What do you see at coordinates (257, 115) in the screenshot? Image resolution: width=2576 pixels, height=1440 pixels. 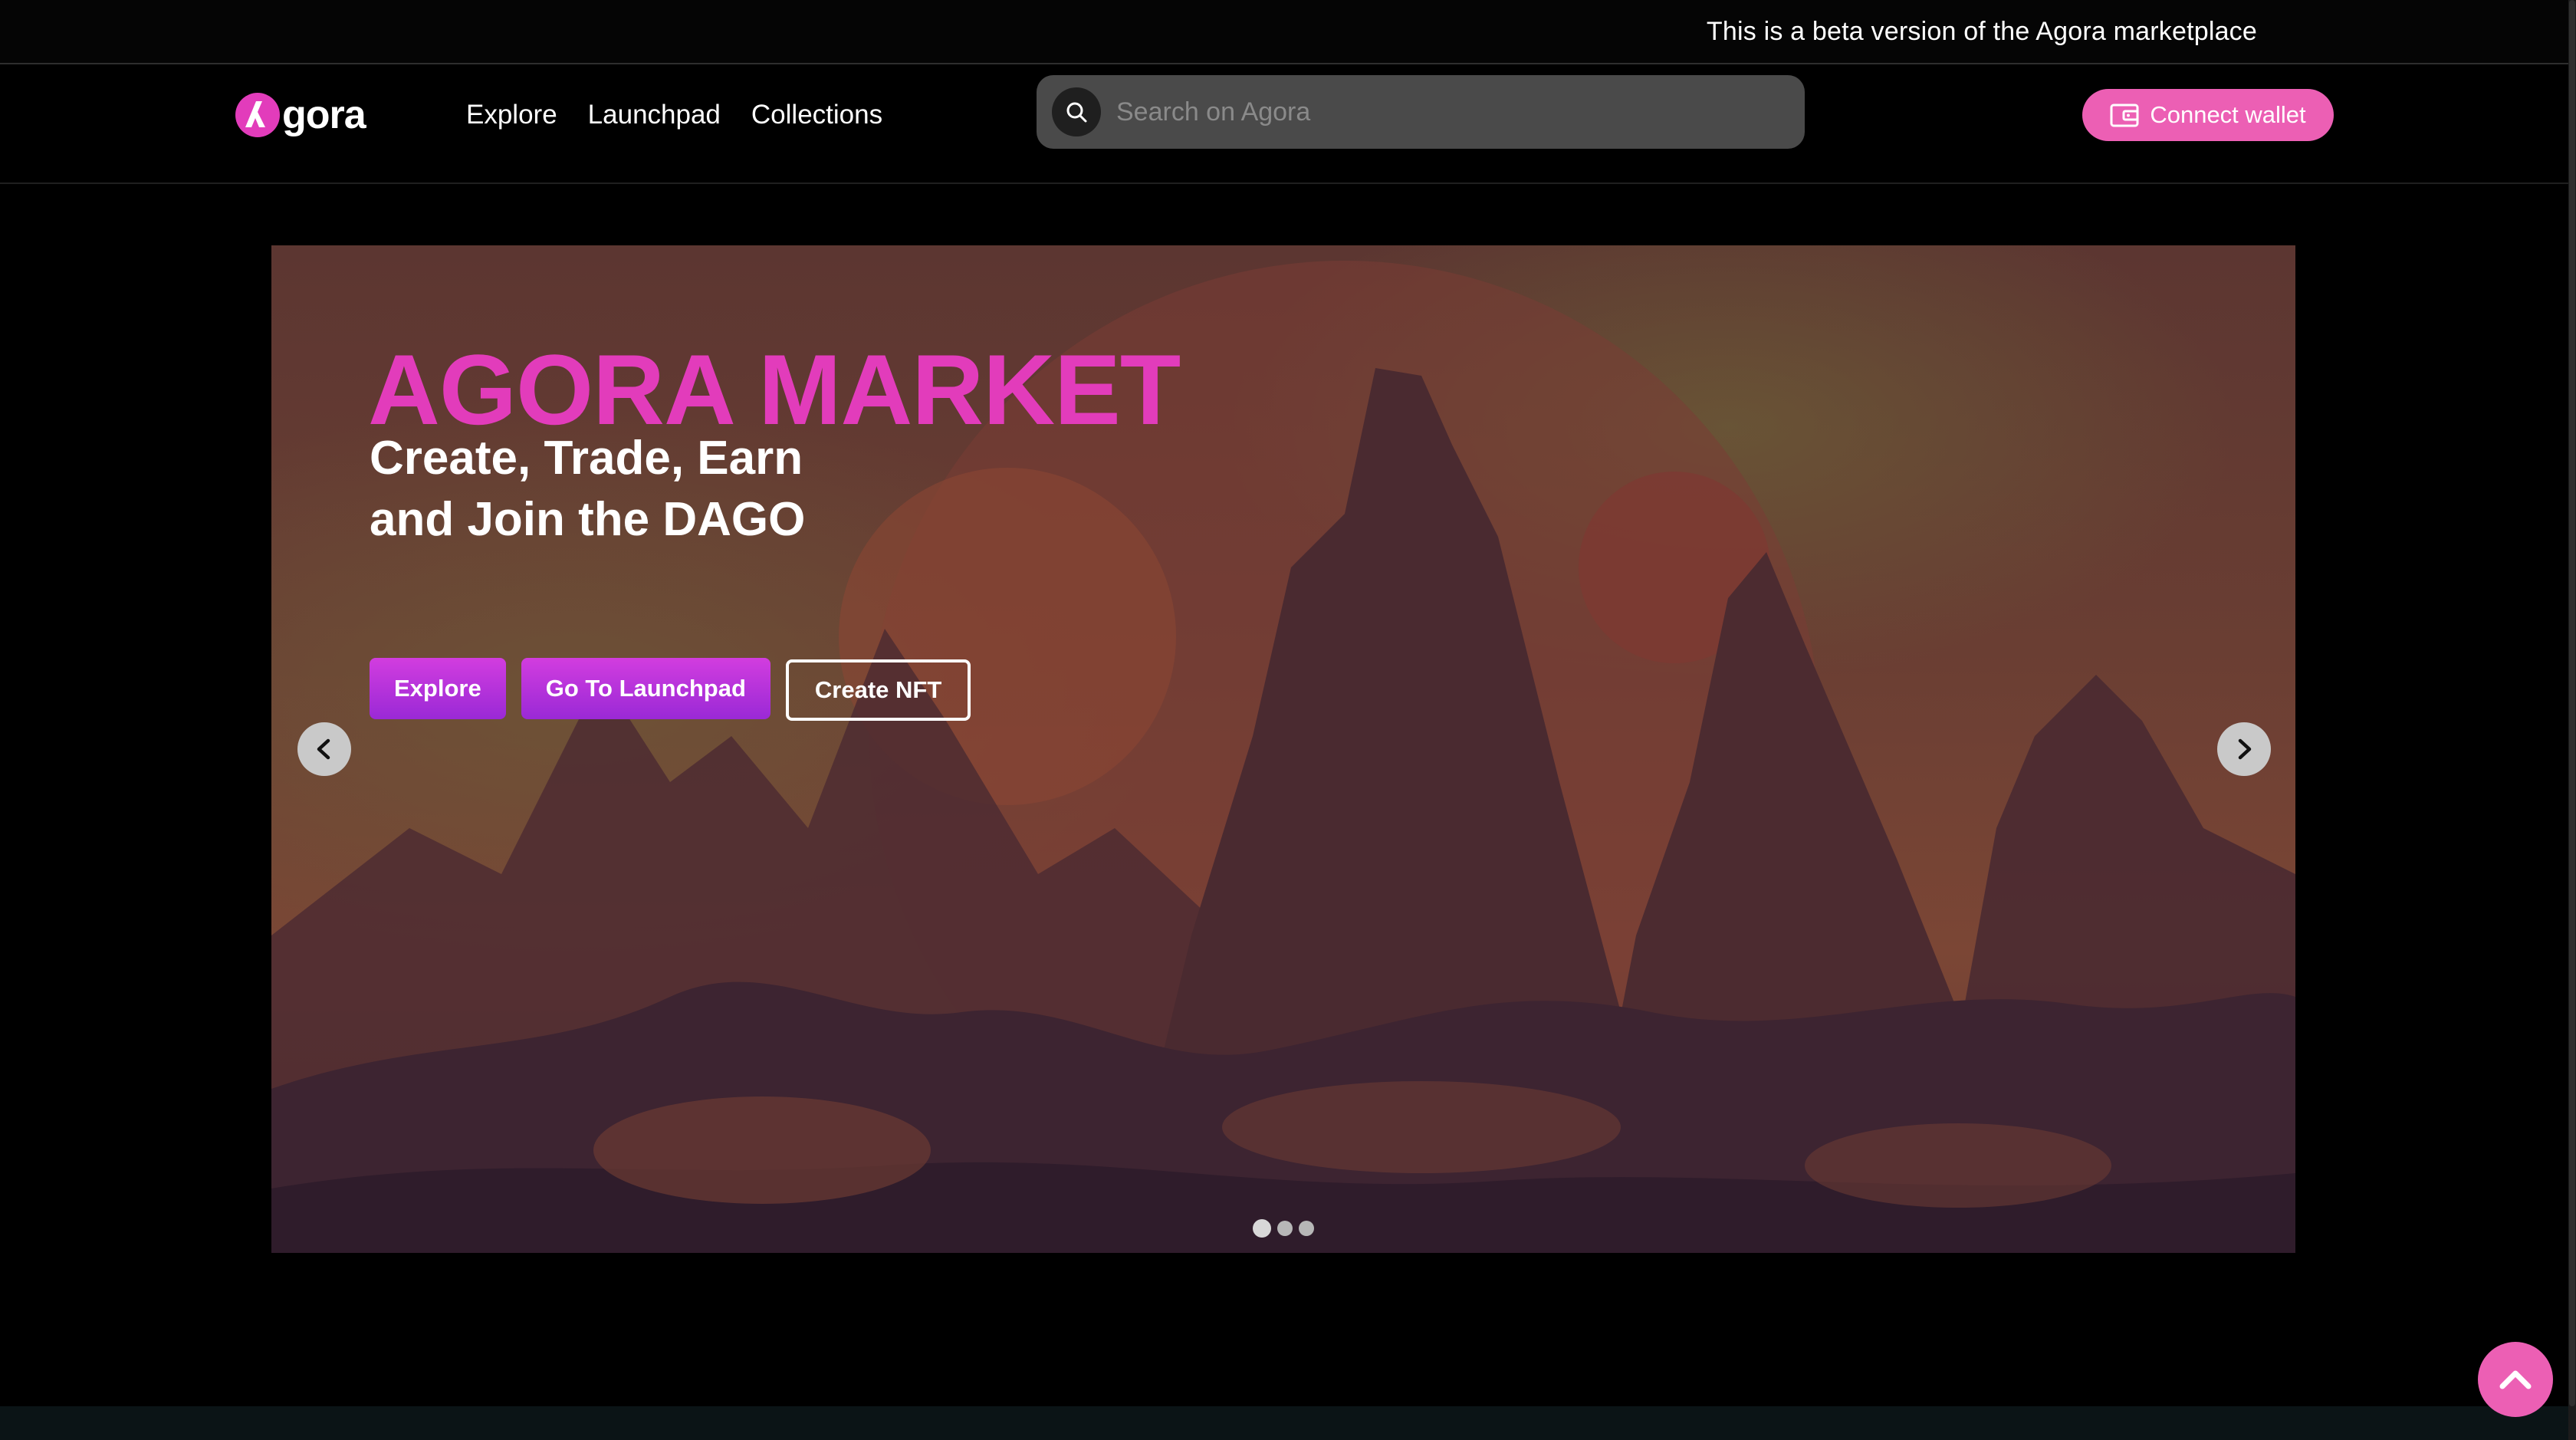 I see `agora-logo-icon` at bounding box center [257, 115].